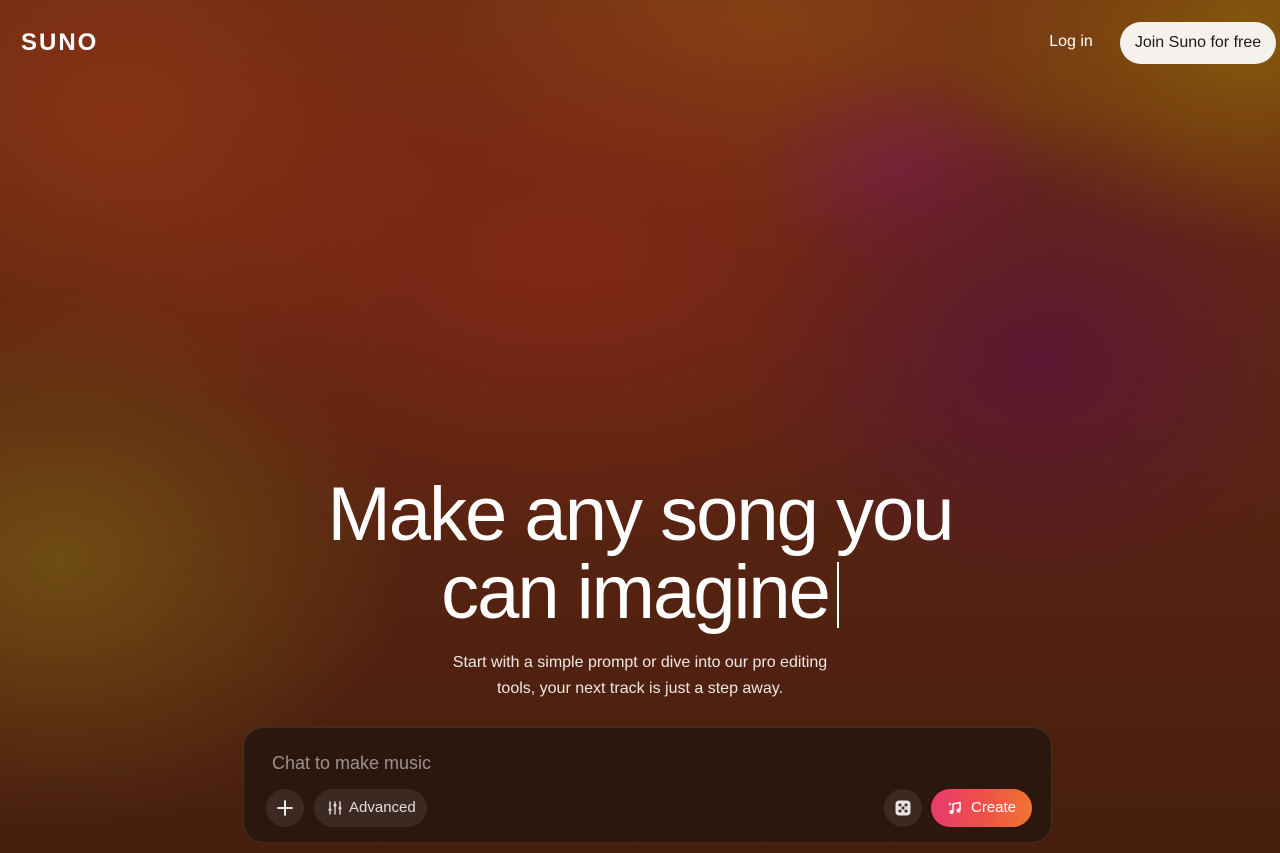  I want to click on advanced-button: Advanced, so click(370, 808).